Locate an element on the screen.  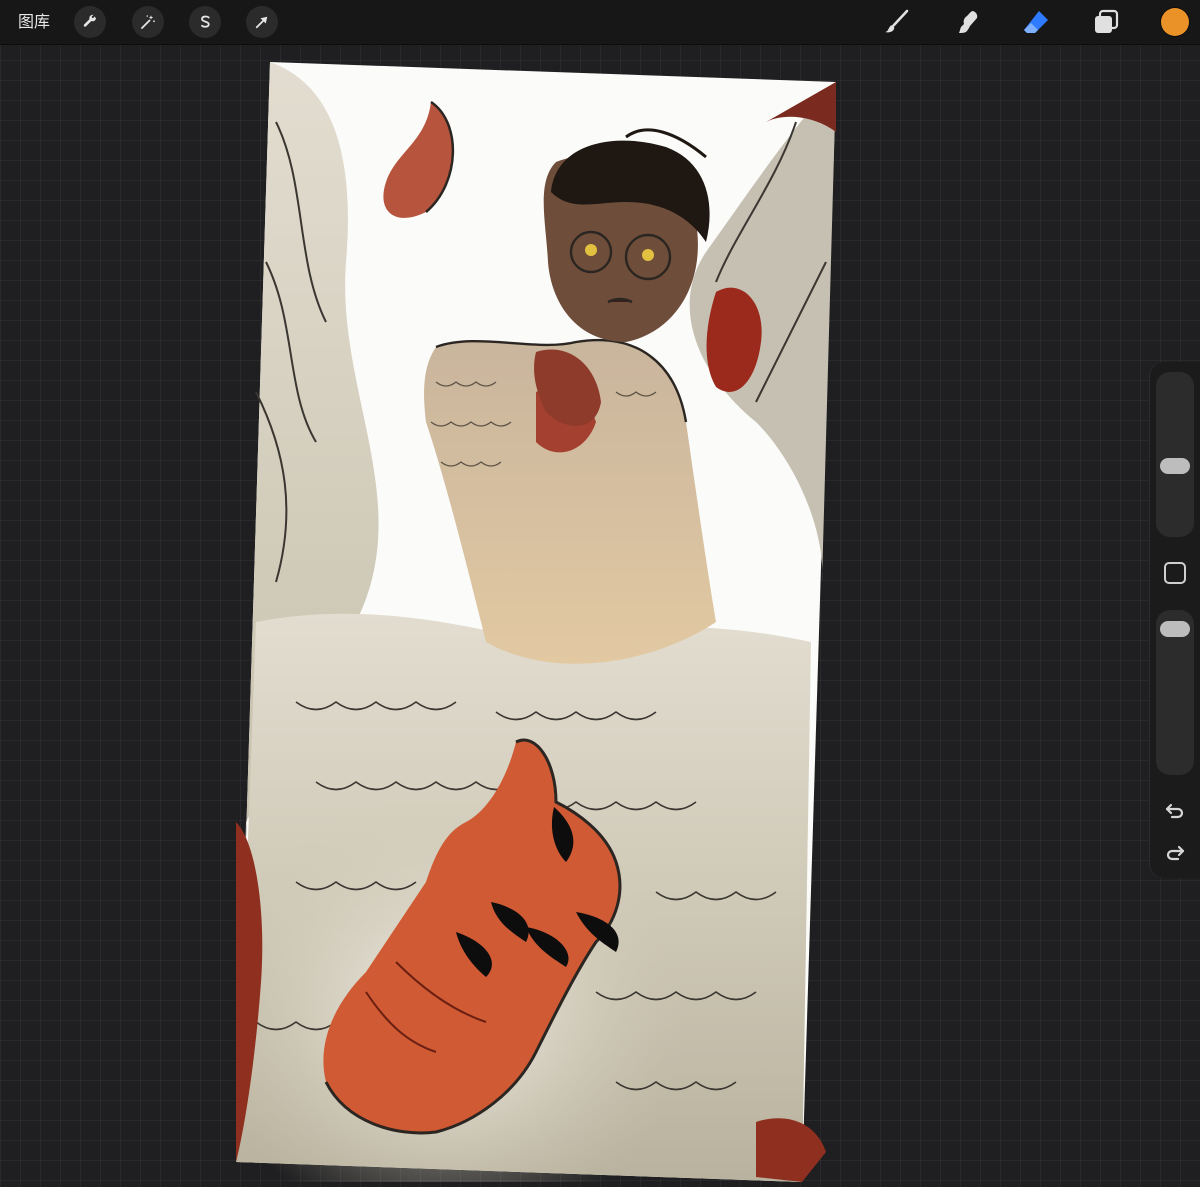
transform-button is located at coordinates (262, 22).